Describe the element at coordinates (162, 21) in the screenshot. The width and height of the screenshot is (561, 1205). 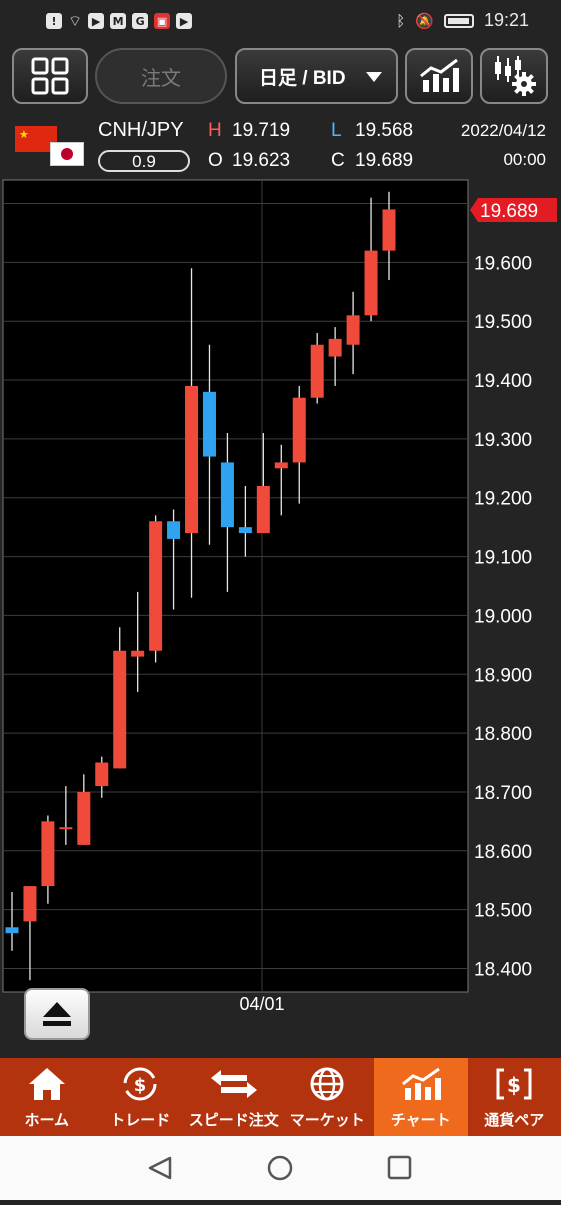
I see `cube-icon: ▣` at that location.